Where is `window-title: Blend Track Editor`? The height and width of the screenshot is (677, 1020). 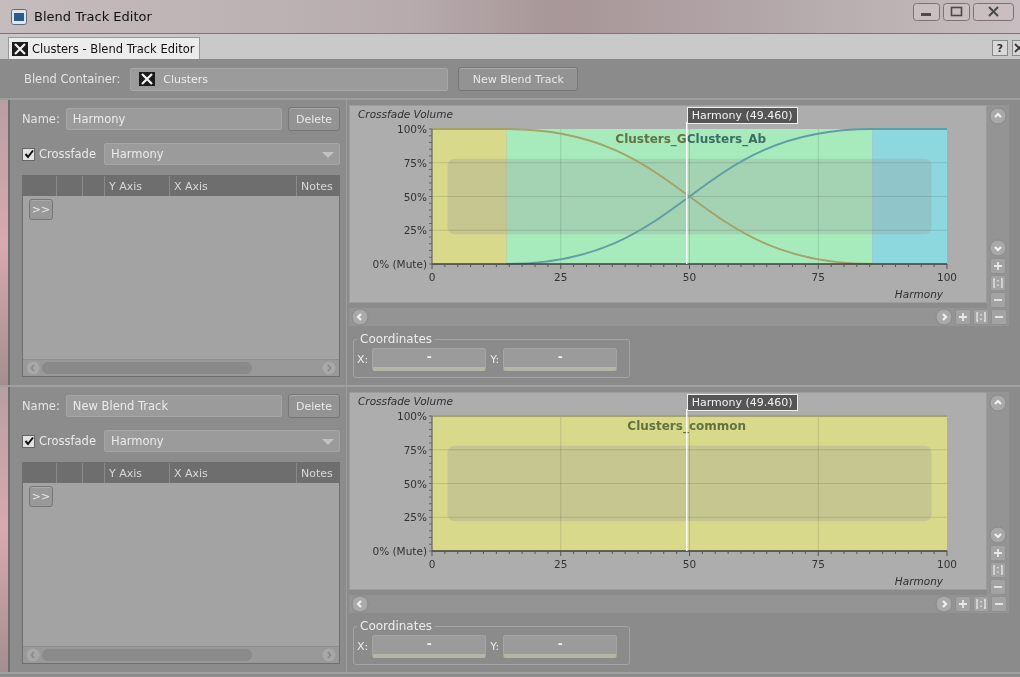 window-title: Blend Track Editor is located at coordinates (93, 16).